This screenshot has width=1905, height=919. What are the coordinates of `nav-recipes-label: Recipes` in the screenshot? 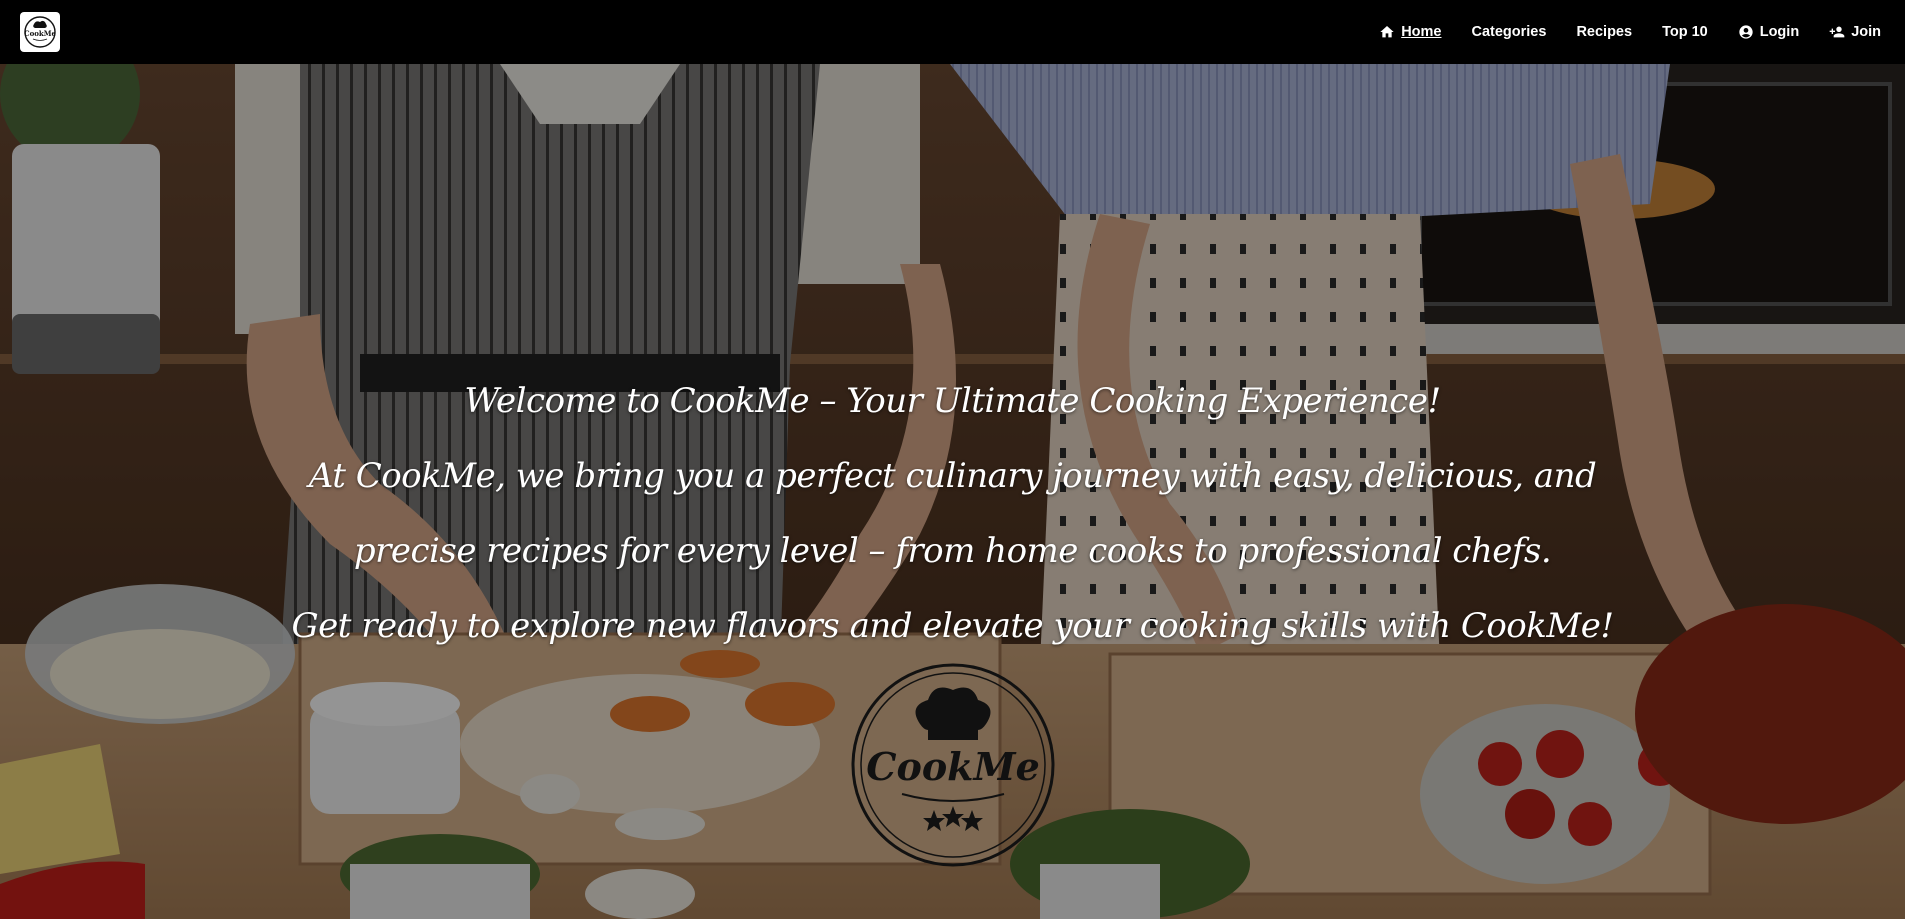 It's located at (1604, 32).